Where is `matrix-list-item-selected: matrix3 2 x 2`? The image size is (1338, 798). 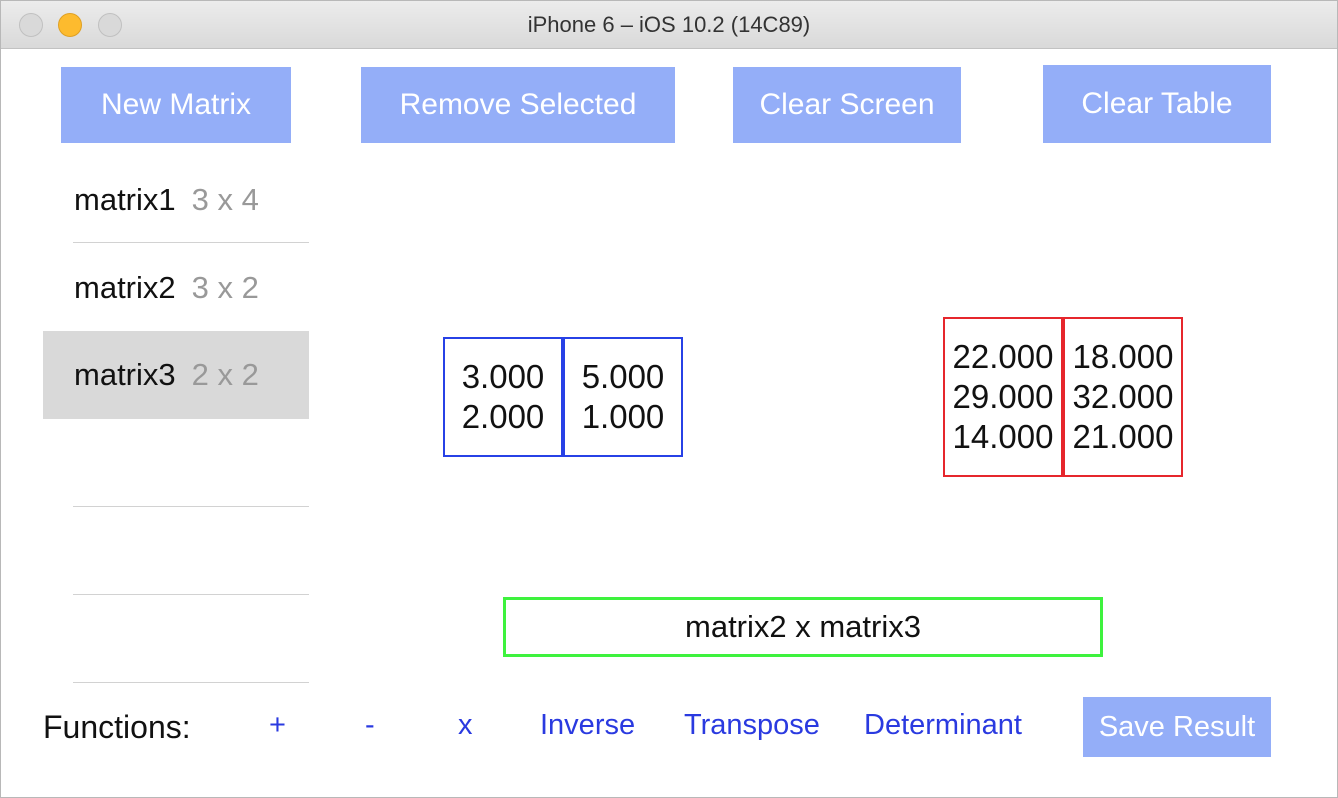
matrix-list-item-selected: matrix3 2 x 2 is located at coordinates (176, 375).